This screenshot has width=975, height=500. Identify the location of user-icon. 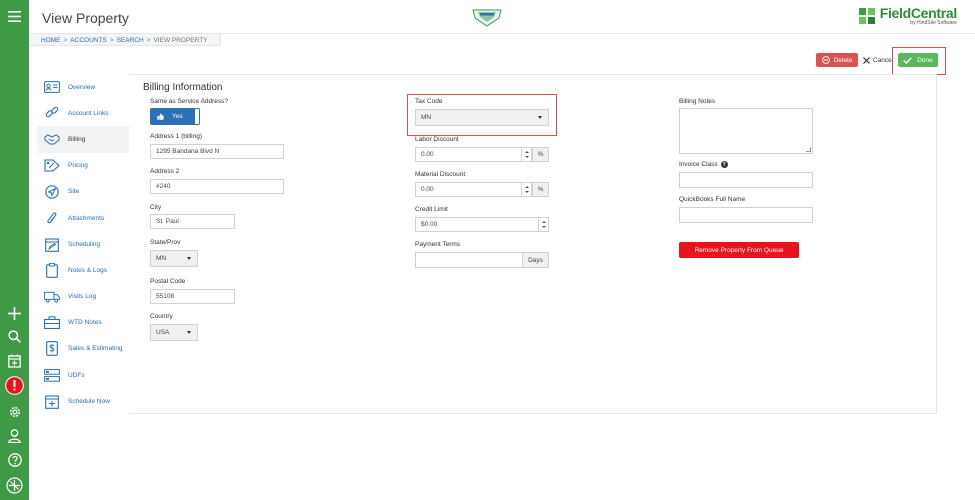
(14, 435).